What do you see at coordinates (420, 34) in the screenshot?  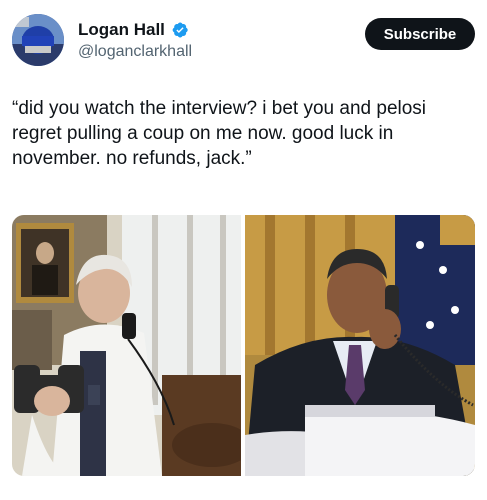 I see `subscribe-button: Subscribe` at bounding box center [420, 34].